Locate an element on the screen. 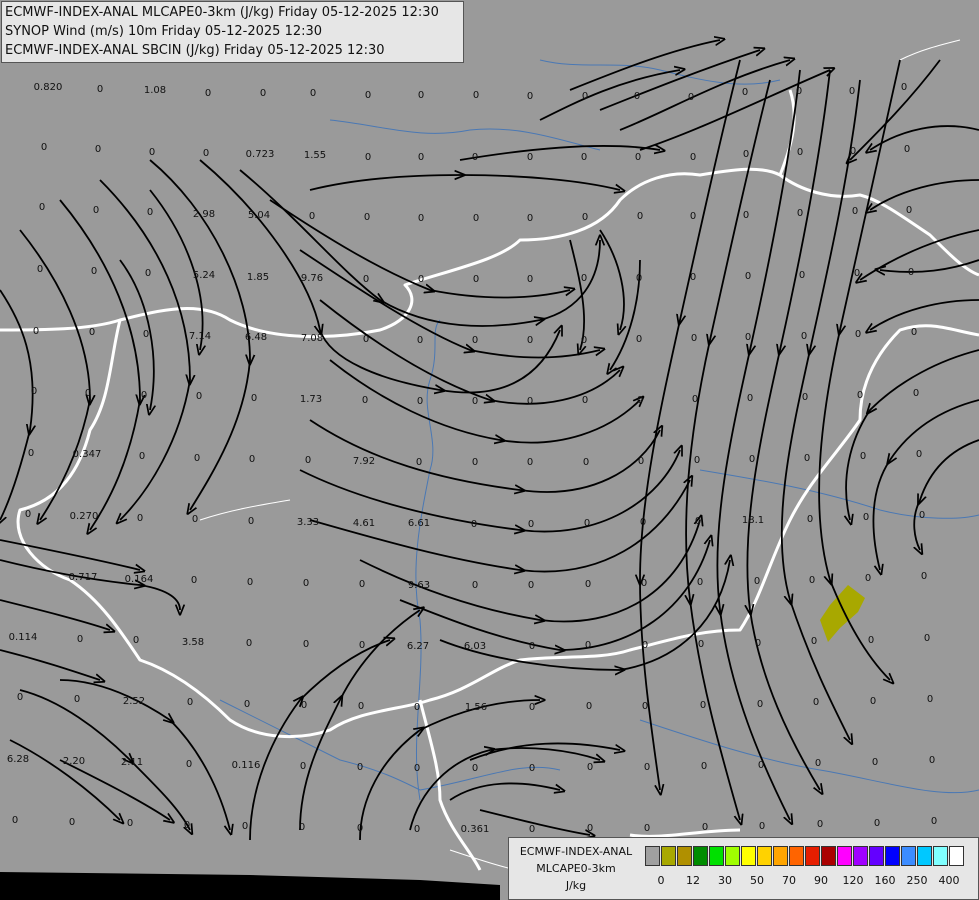 This screenshot has height=900, width=979. value-label: 9.76 is located at coordinates (312, 278).